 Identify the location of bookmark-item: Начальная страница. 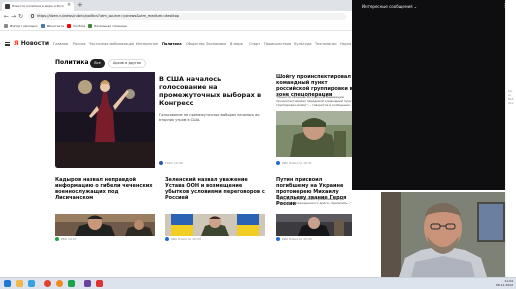
(107, 26).